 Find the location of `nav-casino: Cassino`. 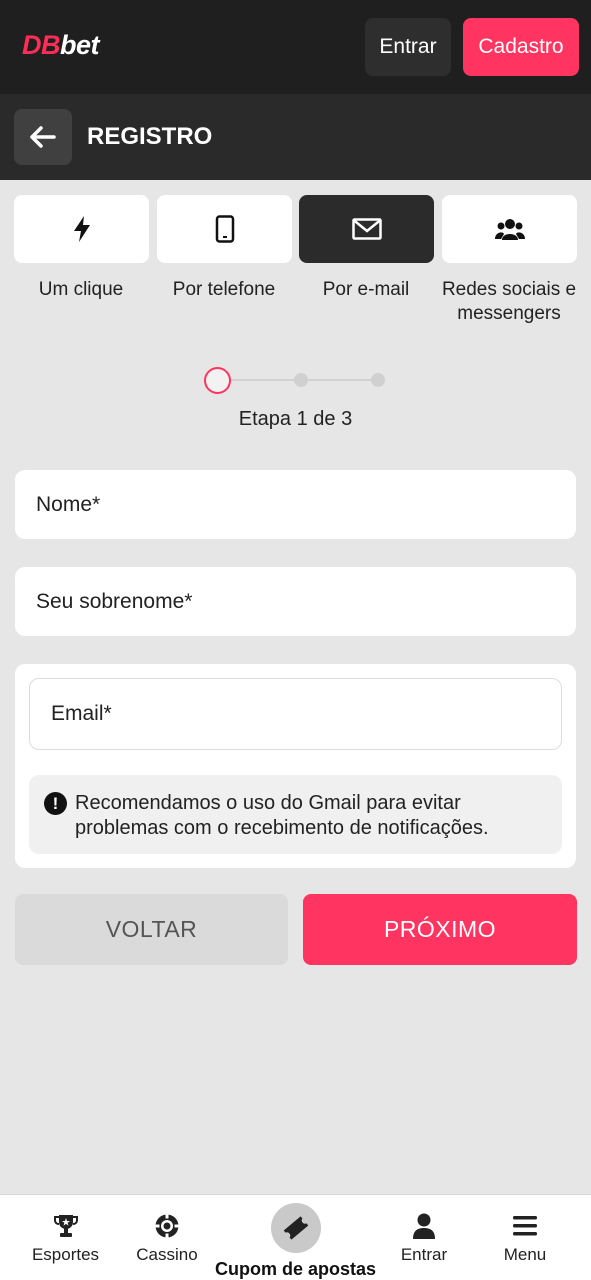

nav-casino: Cassino is located at coordinates (167, 1237).